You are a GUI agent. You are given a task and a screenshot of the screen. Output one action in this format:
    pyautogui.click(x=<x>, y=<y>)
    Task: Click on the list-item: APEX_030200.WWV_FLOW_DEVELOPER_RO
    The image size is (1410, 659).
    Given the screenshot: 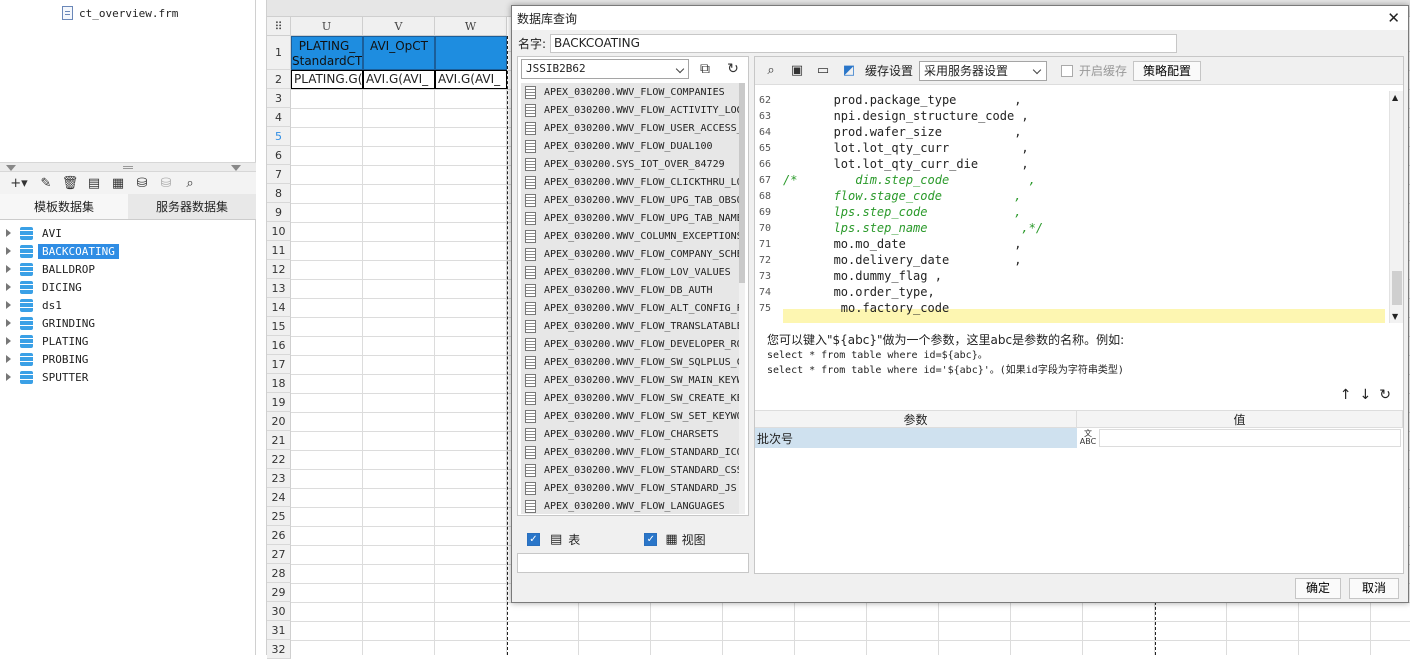 What is the action you would take?
    pyautogui.click(x=632, y=344)
    